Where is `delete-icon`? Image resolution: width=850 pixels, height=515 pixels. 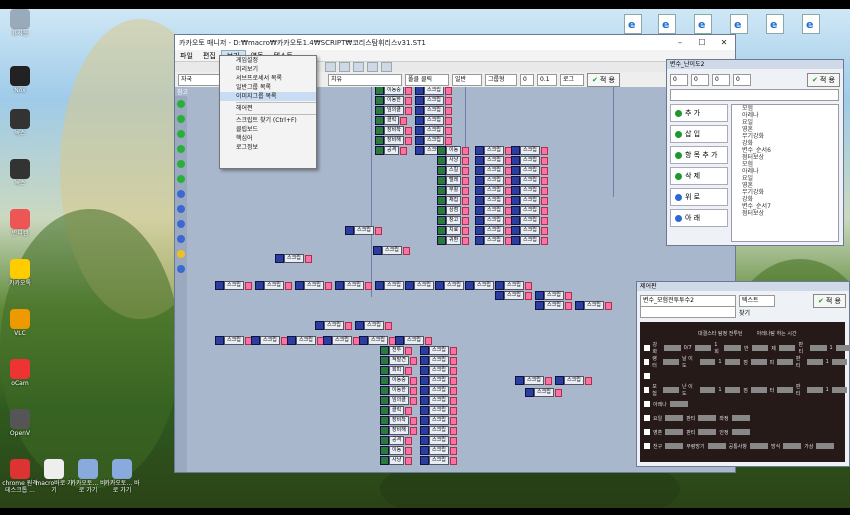 delete-icon is located at coordinates (181, 164).